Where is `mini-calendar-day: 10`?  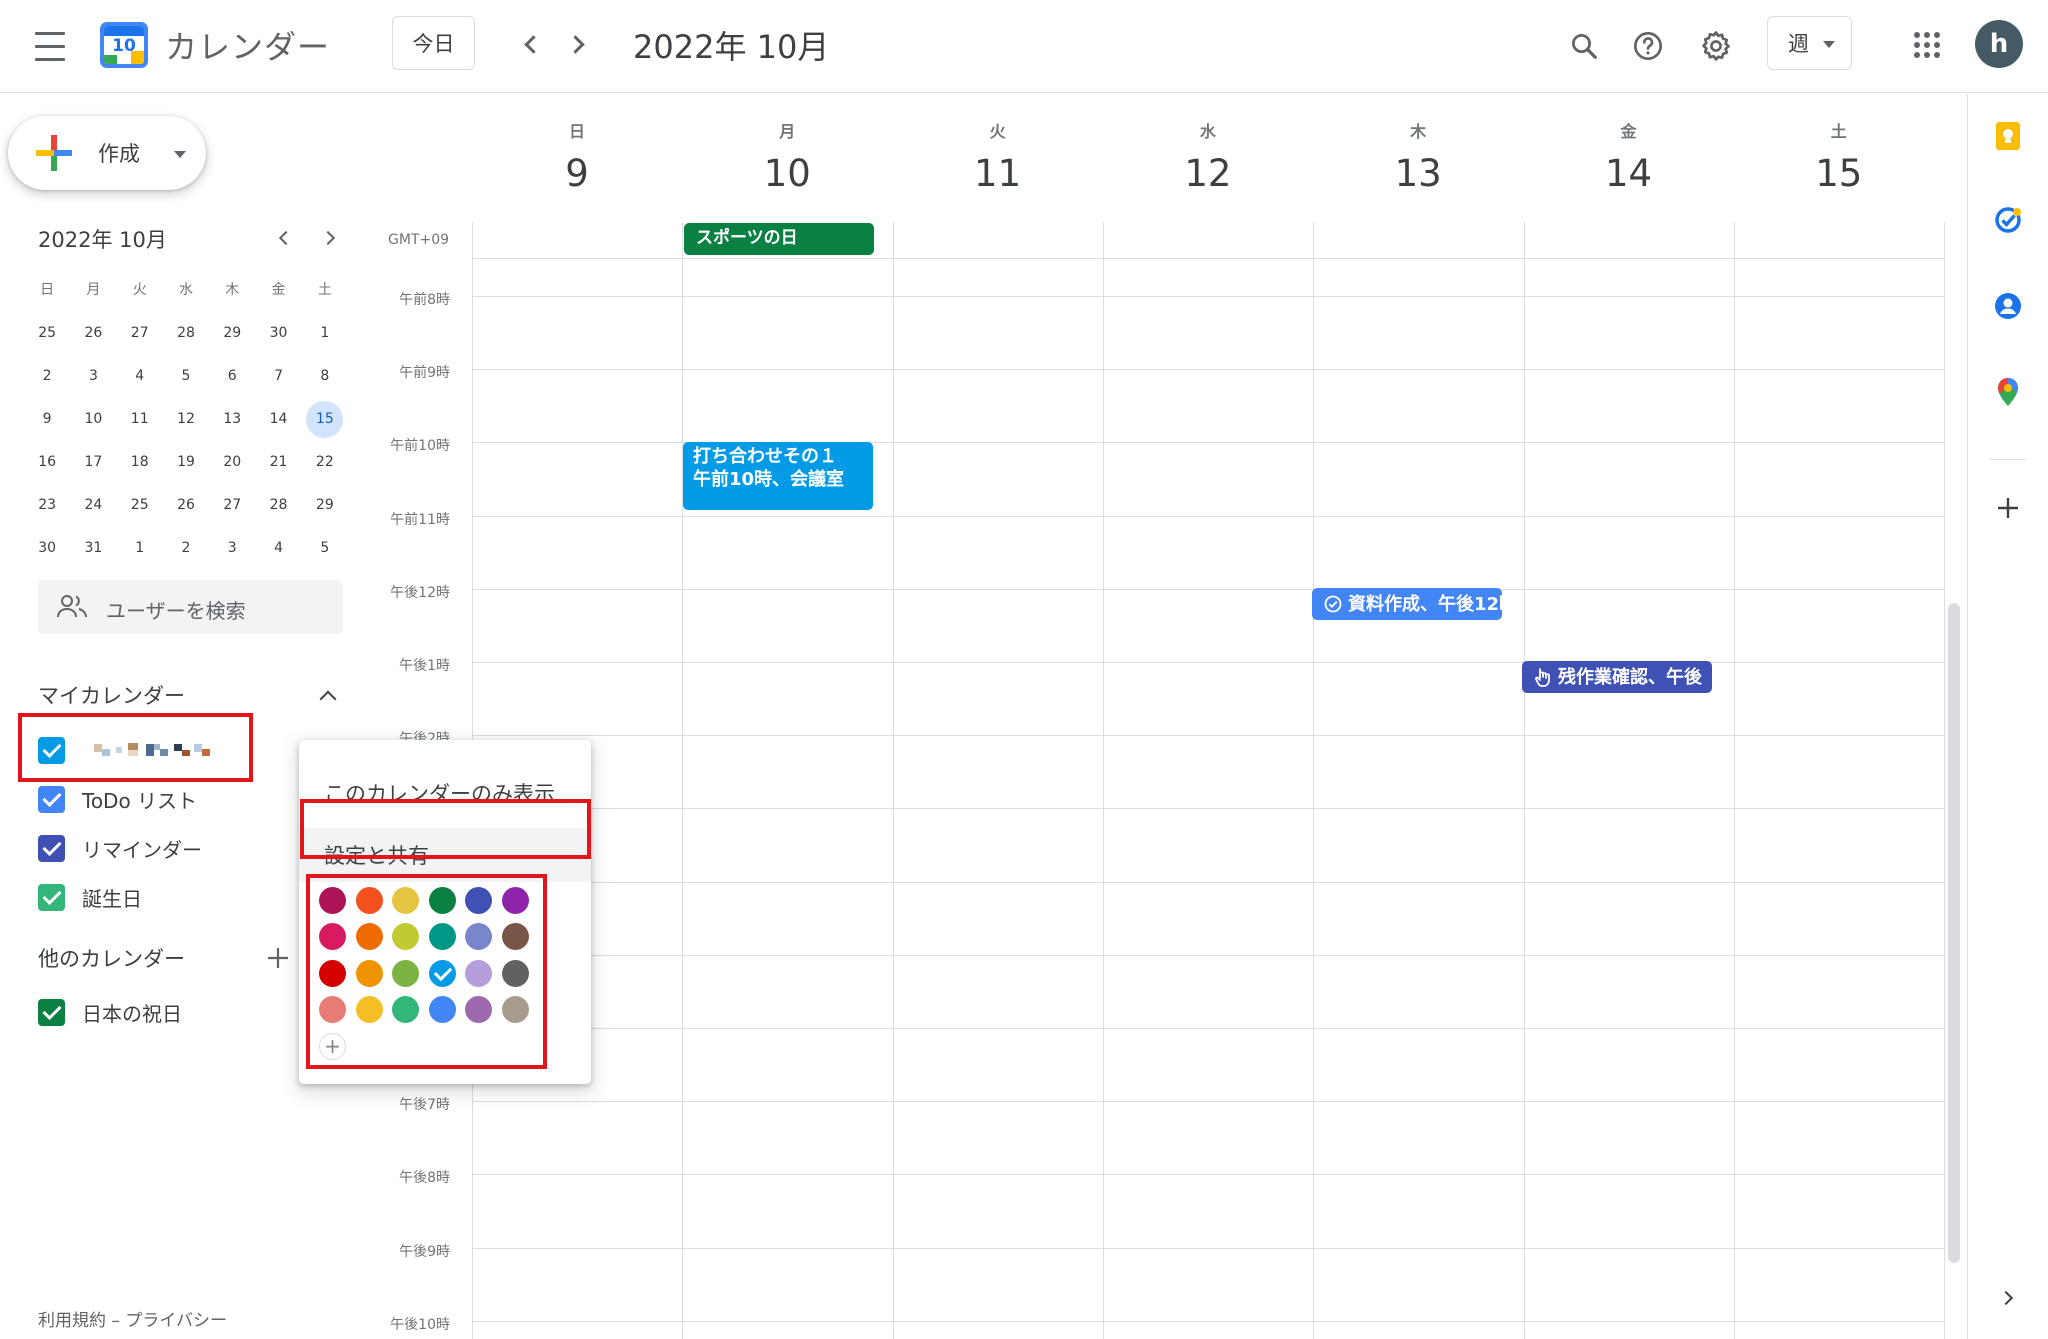
mini-calendar-day: 10 is located at coordinates (93, 419).